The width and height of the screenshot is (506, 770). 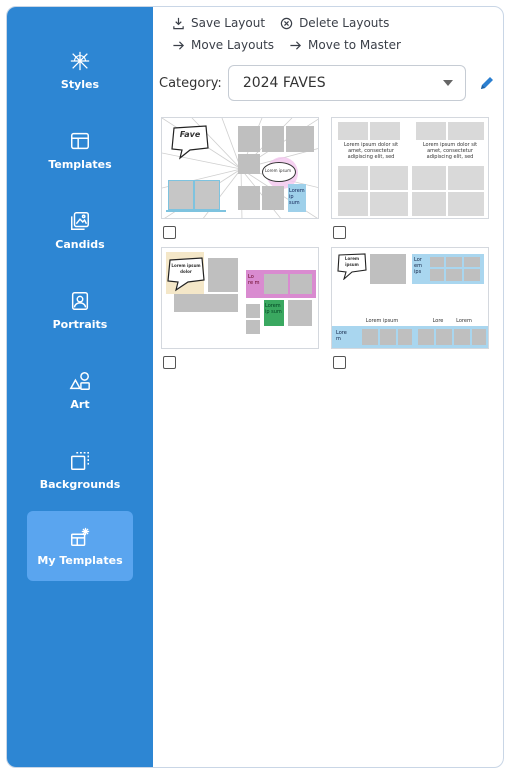 What do you see at coordinates (80, 484) in the screenshot?
I see `sidebar-item-label: Backgrounds` at bounding box center [80, 484].